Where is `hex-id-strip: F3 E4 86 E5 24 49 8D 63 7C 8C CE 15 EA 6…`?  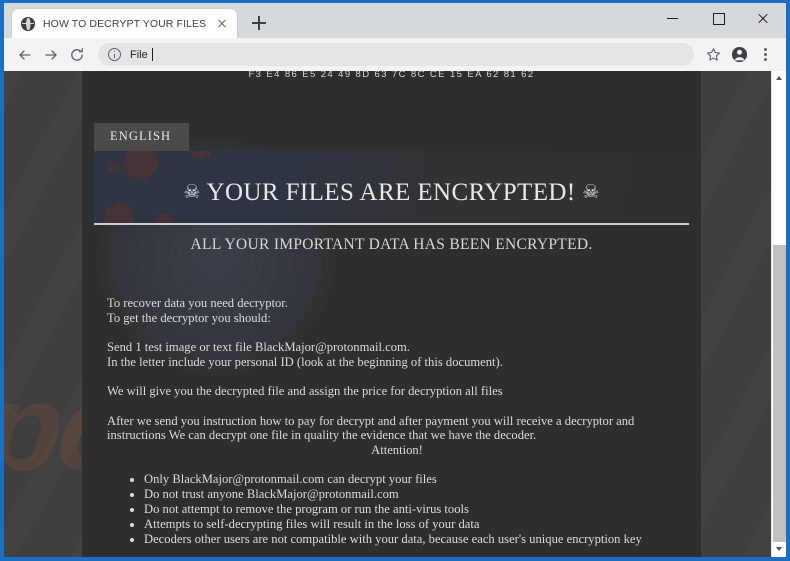
hex-id-strip: F3 E4 86 E5 24 49 8D 63 7C 8C CE 15 EA 6… is located at coordinates (391, 82).